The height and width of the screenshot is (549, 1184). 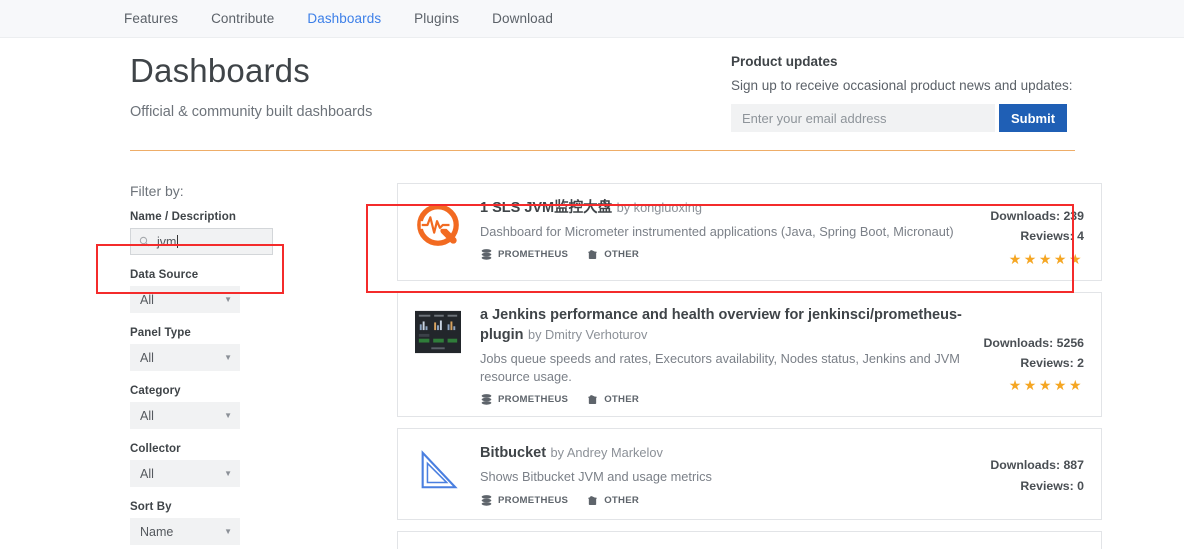 What do you see at coordinates (185, 357) in the screenshot?
I see `panel-type-select: All ▼` at bounding box center [185, 357].